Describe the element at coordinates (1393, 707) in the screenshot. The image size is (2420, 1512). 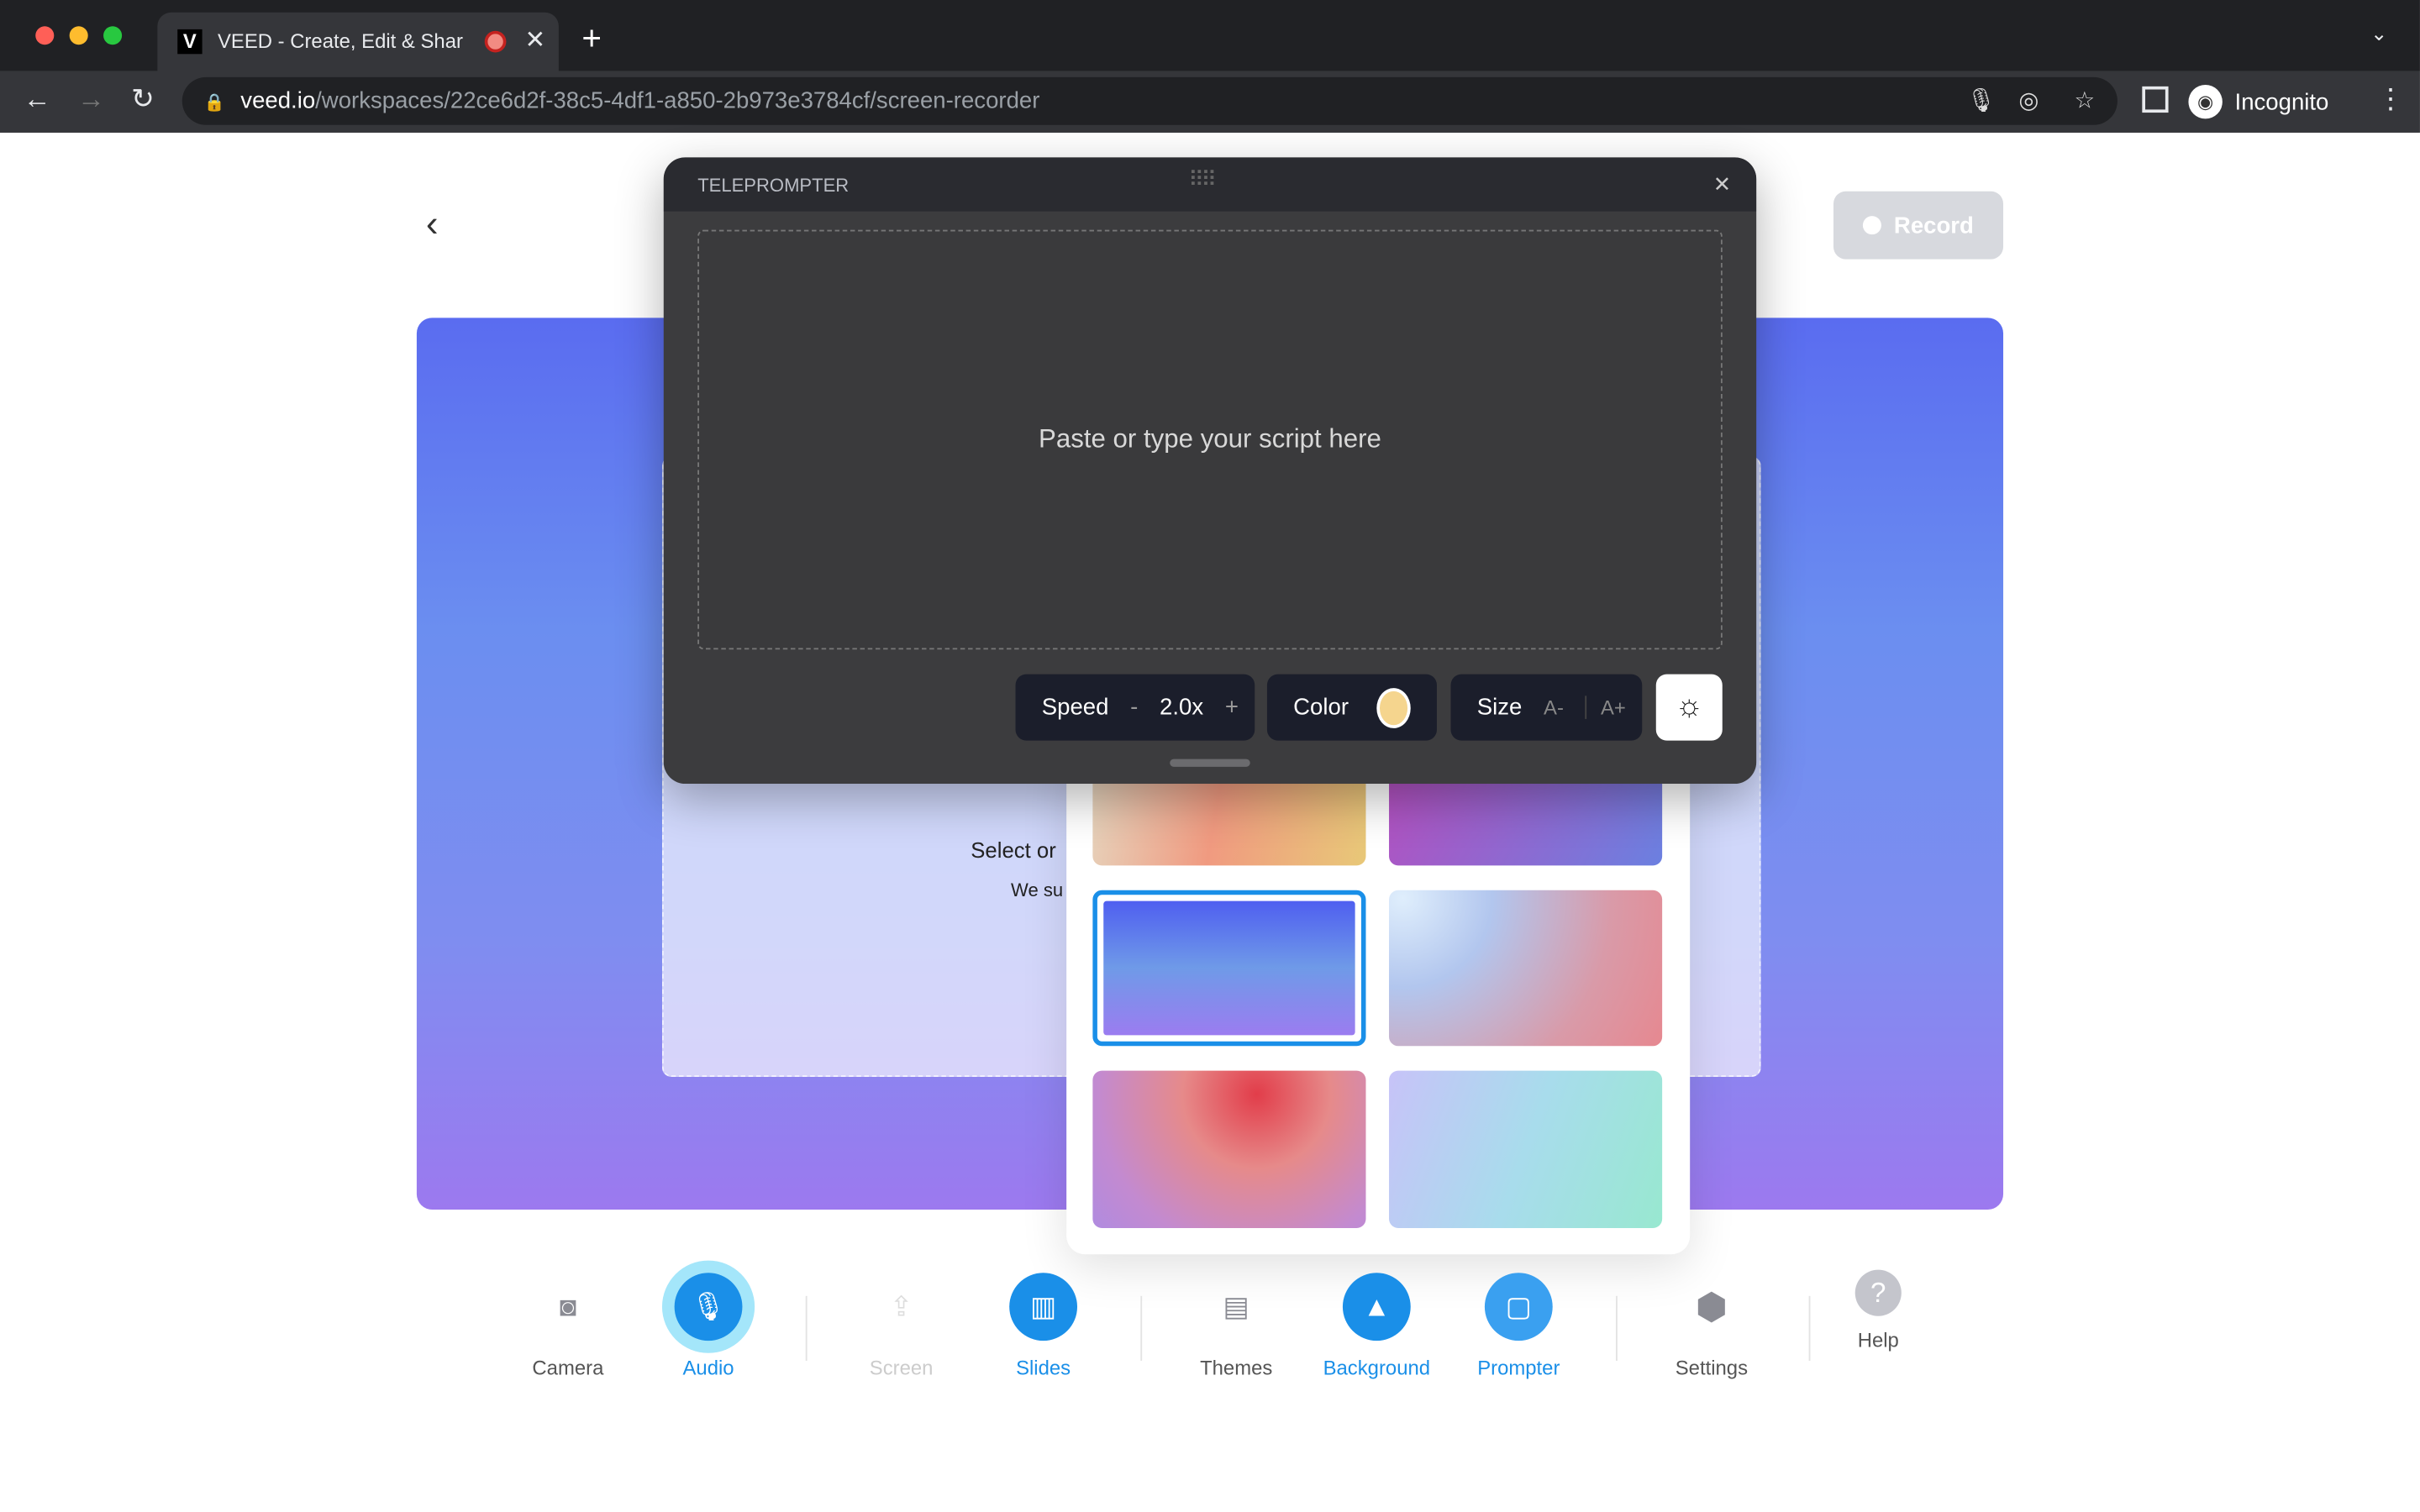
I see `color-swatch-button` at that location.